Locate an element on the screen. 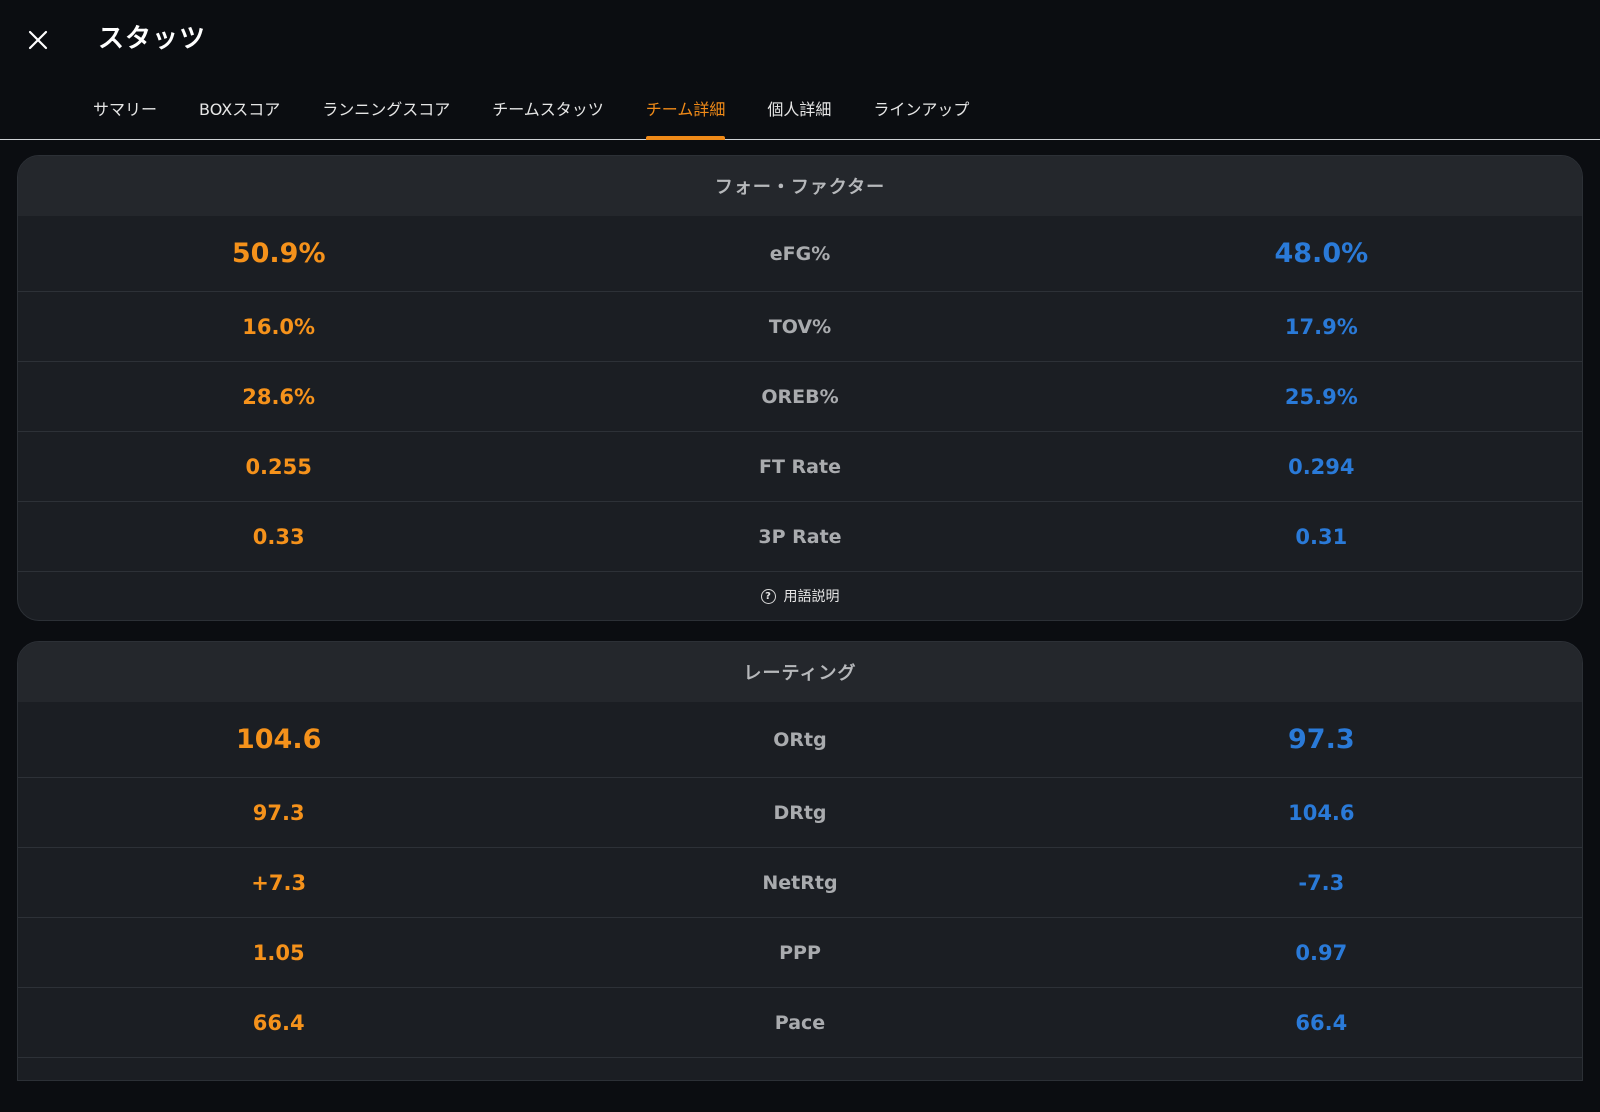 This screenshot has height=1112, width=1600. page-title: スタッツ is located at coordinates (152, 39).